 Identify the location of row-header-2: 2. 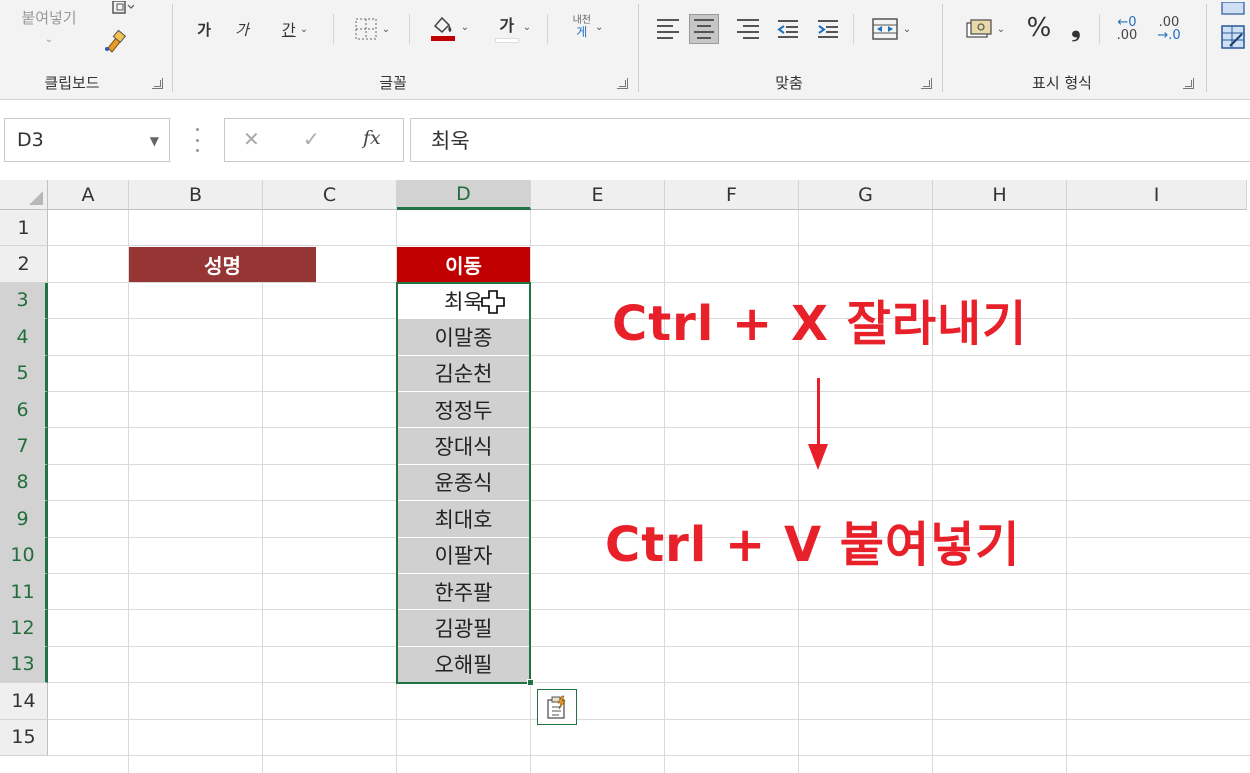
(24, 264).